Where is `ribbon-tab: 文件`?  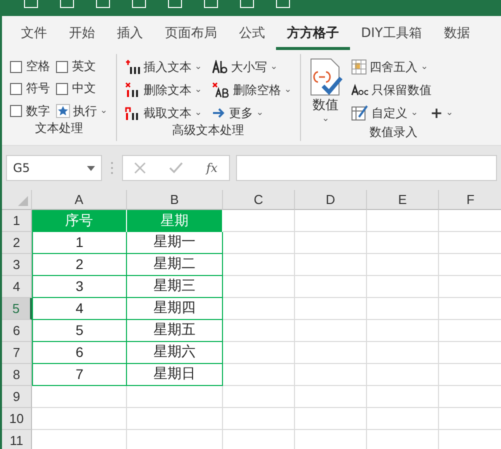
ribbon-tab: 文件 is located at coordinates (34, 33).